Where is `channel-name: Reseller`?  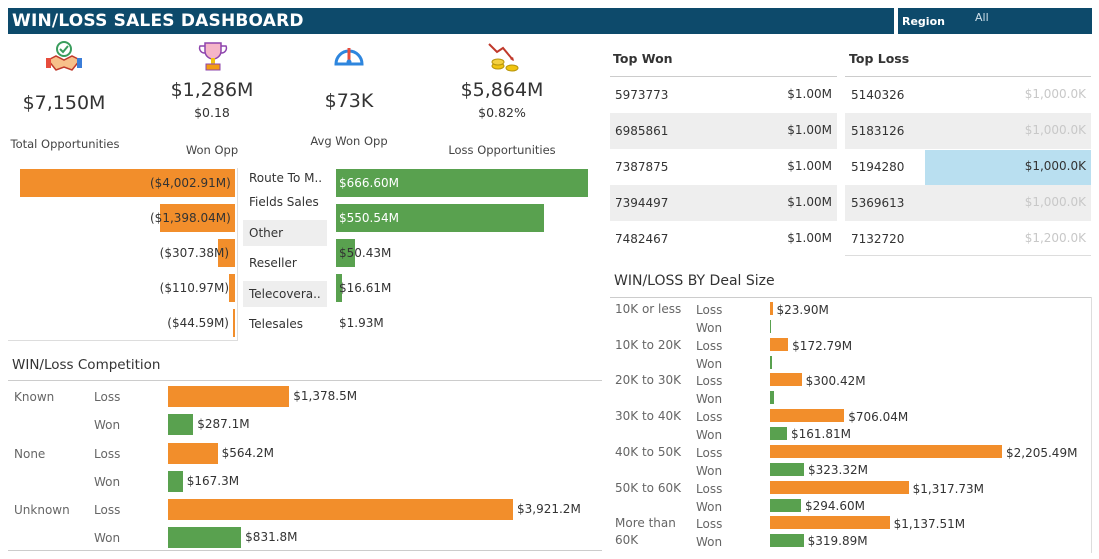 channel-name: Reseller is located at coordinates (285, 263).